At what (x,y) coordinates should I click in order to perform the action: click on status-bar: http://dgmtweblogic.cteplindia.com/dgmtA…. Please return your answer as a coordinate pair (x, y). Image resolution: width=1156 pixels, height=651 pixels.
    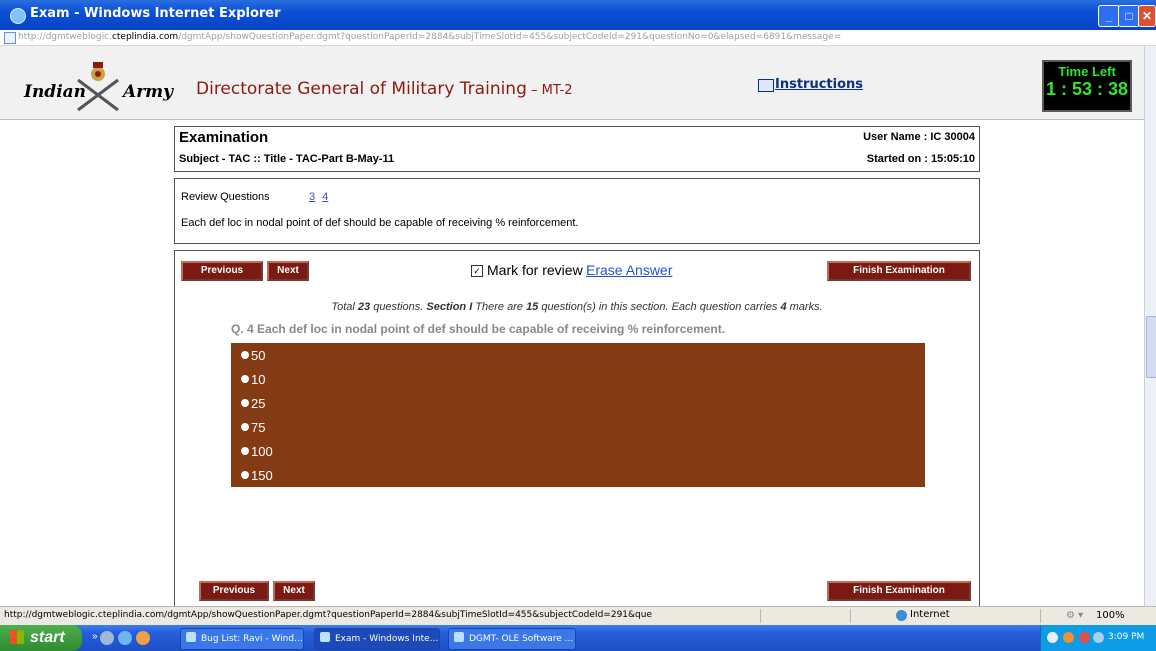
    Looking at the image, I should click on (578, 615).